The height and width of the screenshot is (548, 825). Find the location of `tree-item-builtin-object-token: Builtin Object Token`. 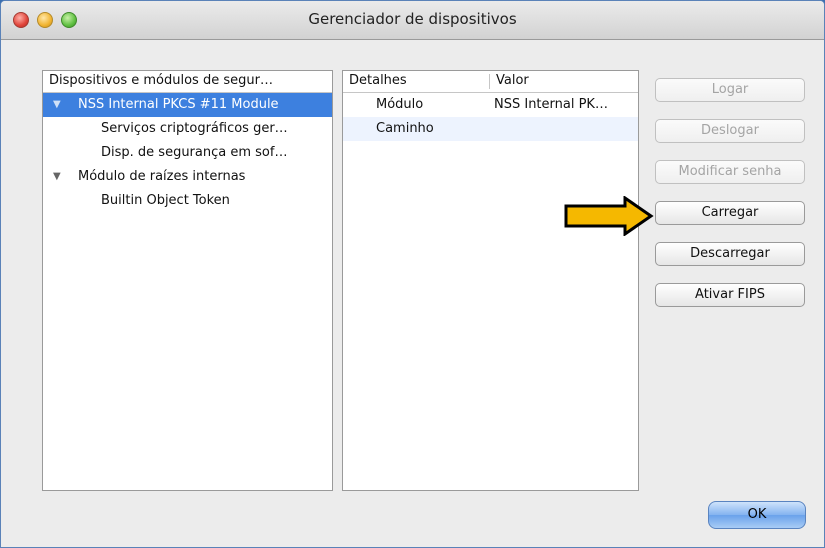

tree-item-builtin-object-token: Builtin Object Token is located at coordinates (187, 201).